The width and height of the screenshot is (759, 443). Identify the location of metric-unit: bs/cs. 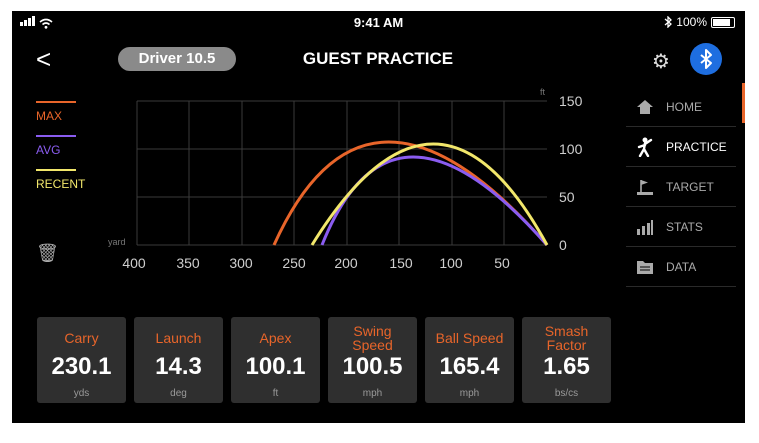
(566, 393).